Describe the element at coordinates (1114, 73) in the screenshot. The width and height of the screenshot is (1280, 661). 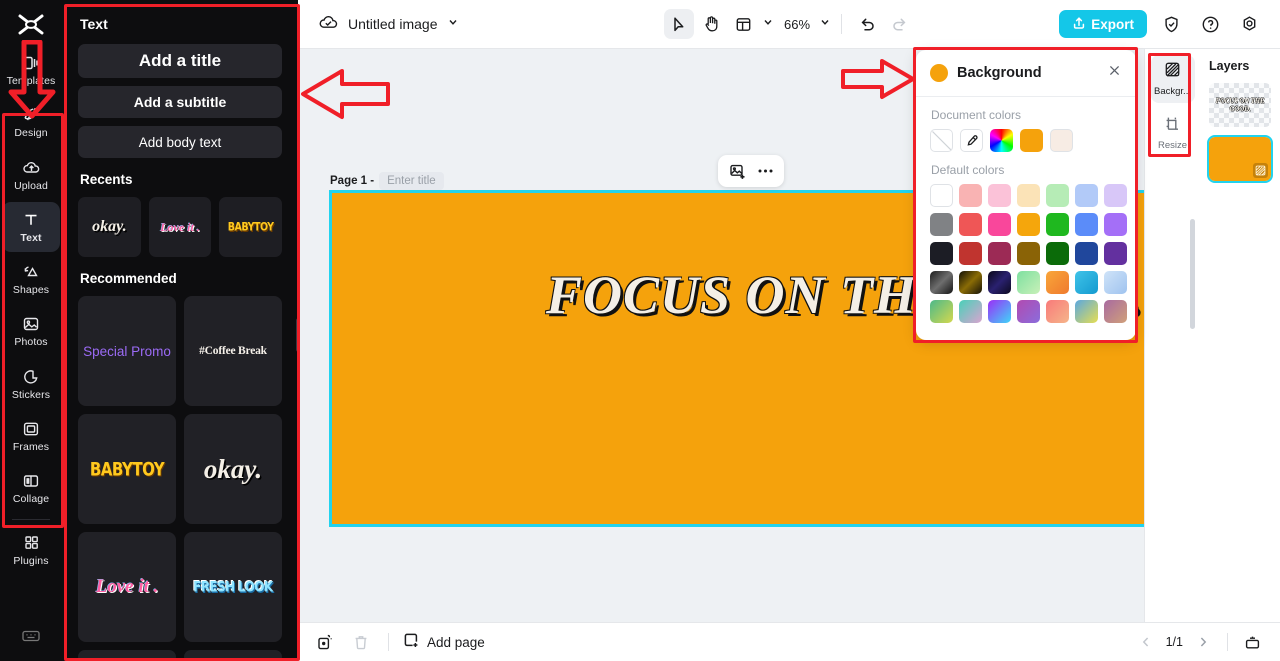
I see `close-x-icon` at that location.